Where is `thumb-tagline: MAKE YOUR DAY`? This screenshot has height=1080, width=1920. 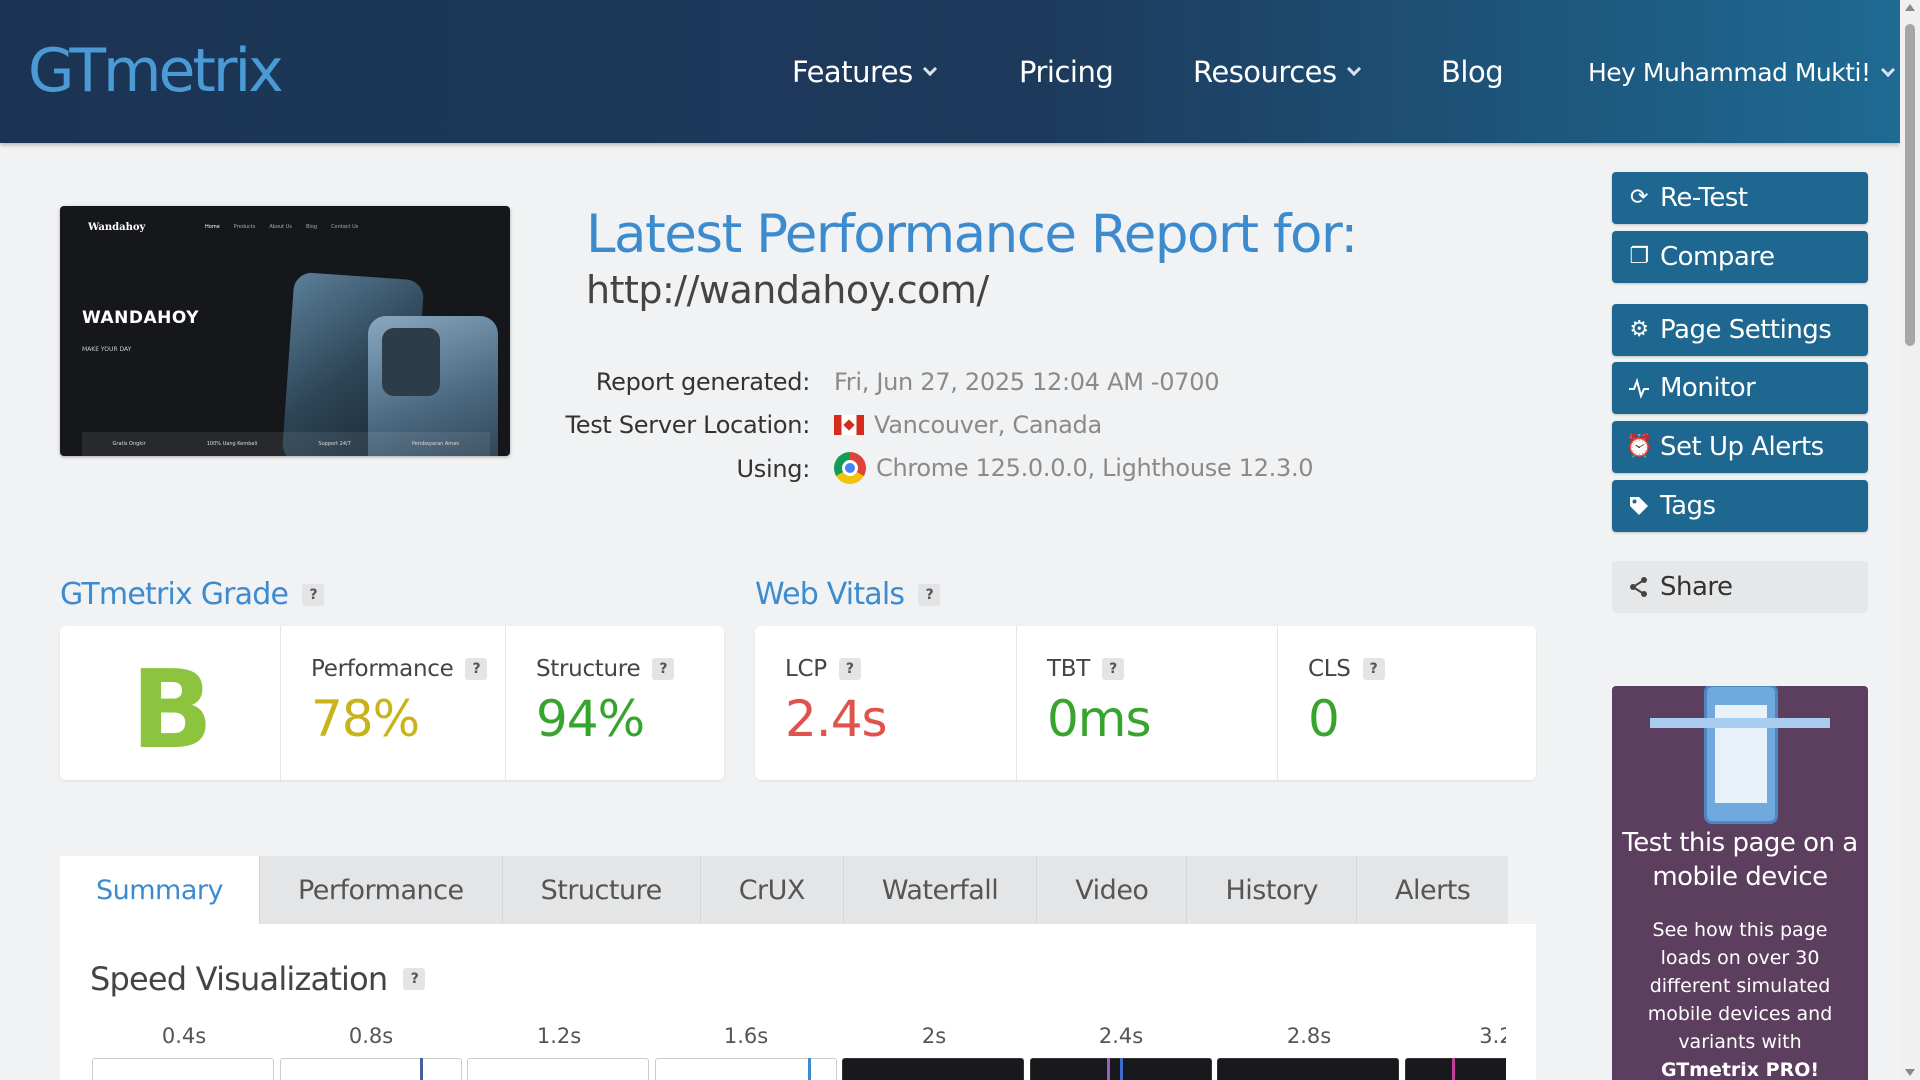 thumb-tagline: MAKE YOUR DAY is located at coordinates (107, 349).